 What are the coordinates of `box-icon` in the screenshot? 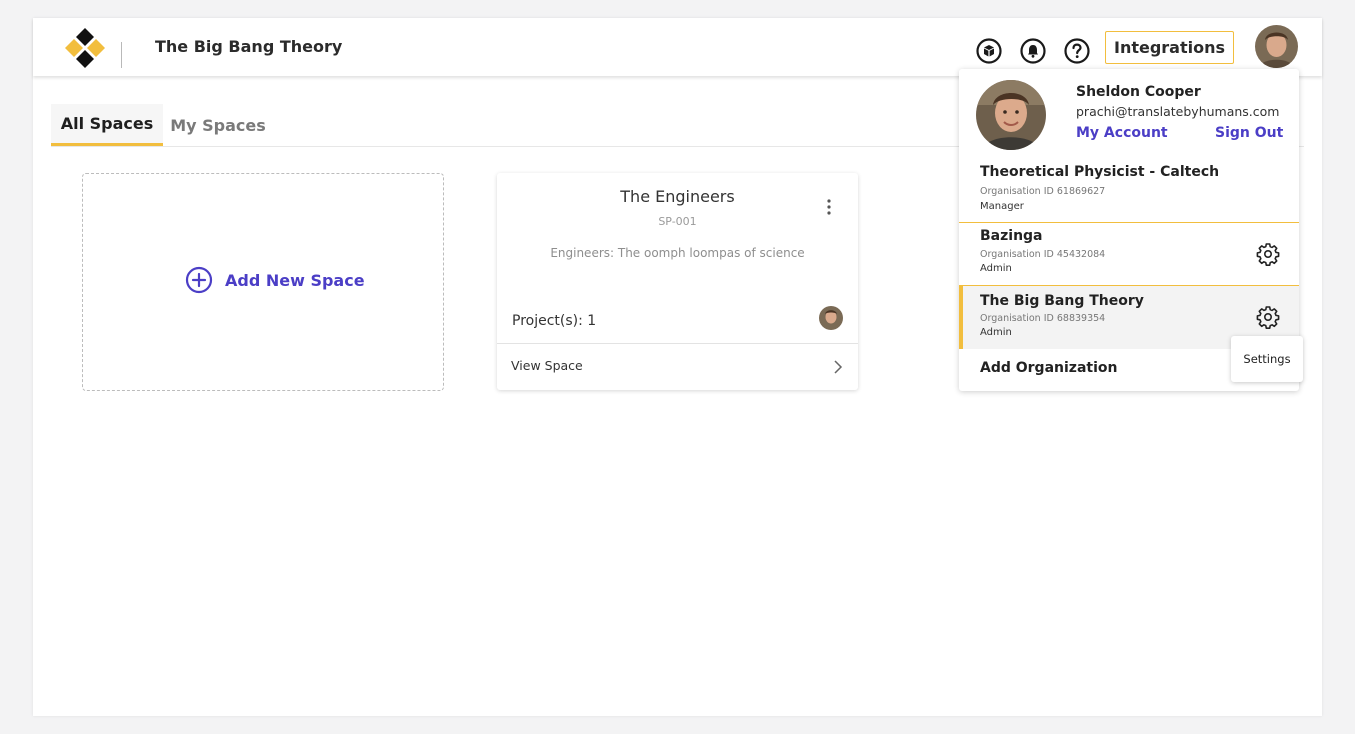 It's located at (989, 51).